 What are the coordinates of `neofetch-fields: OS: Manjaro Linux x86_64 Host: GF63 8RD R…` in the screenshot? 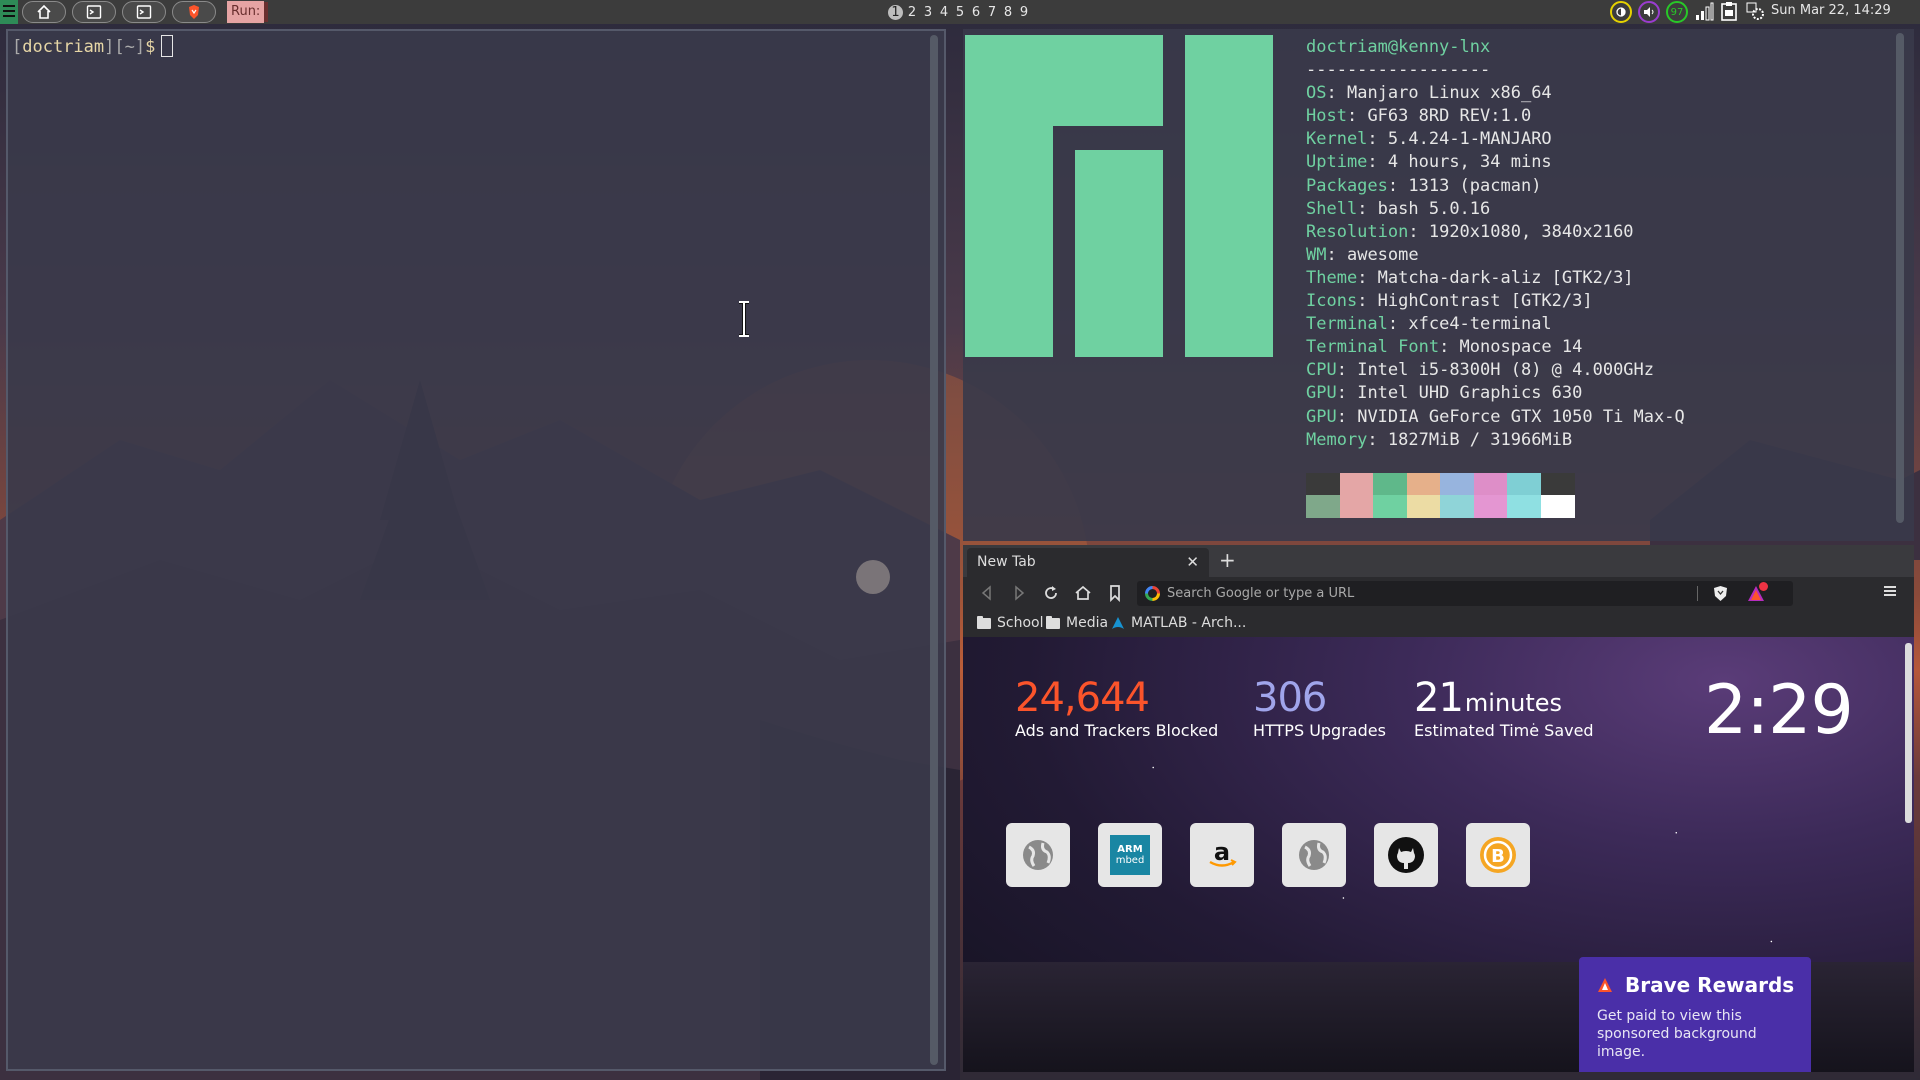 It's located at (1495, 267).